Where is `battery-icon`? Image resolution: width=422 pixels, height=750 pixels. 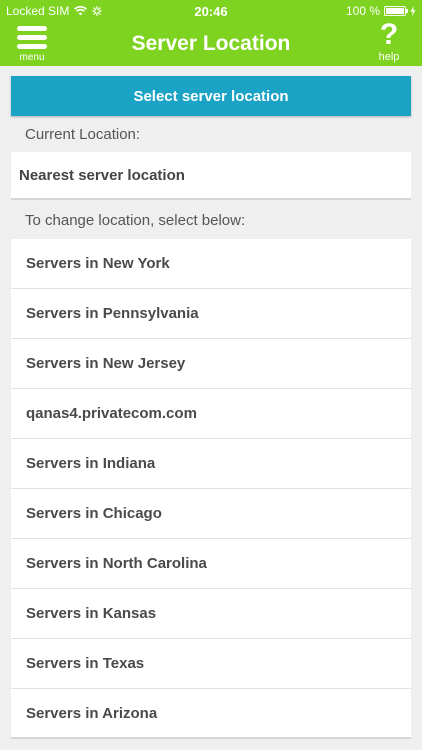 battery-icon is located at coordinates (396, 11).